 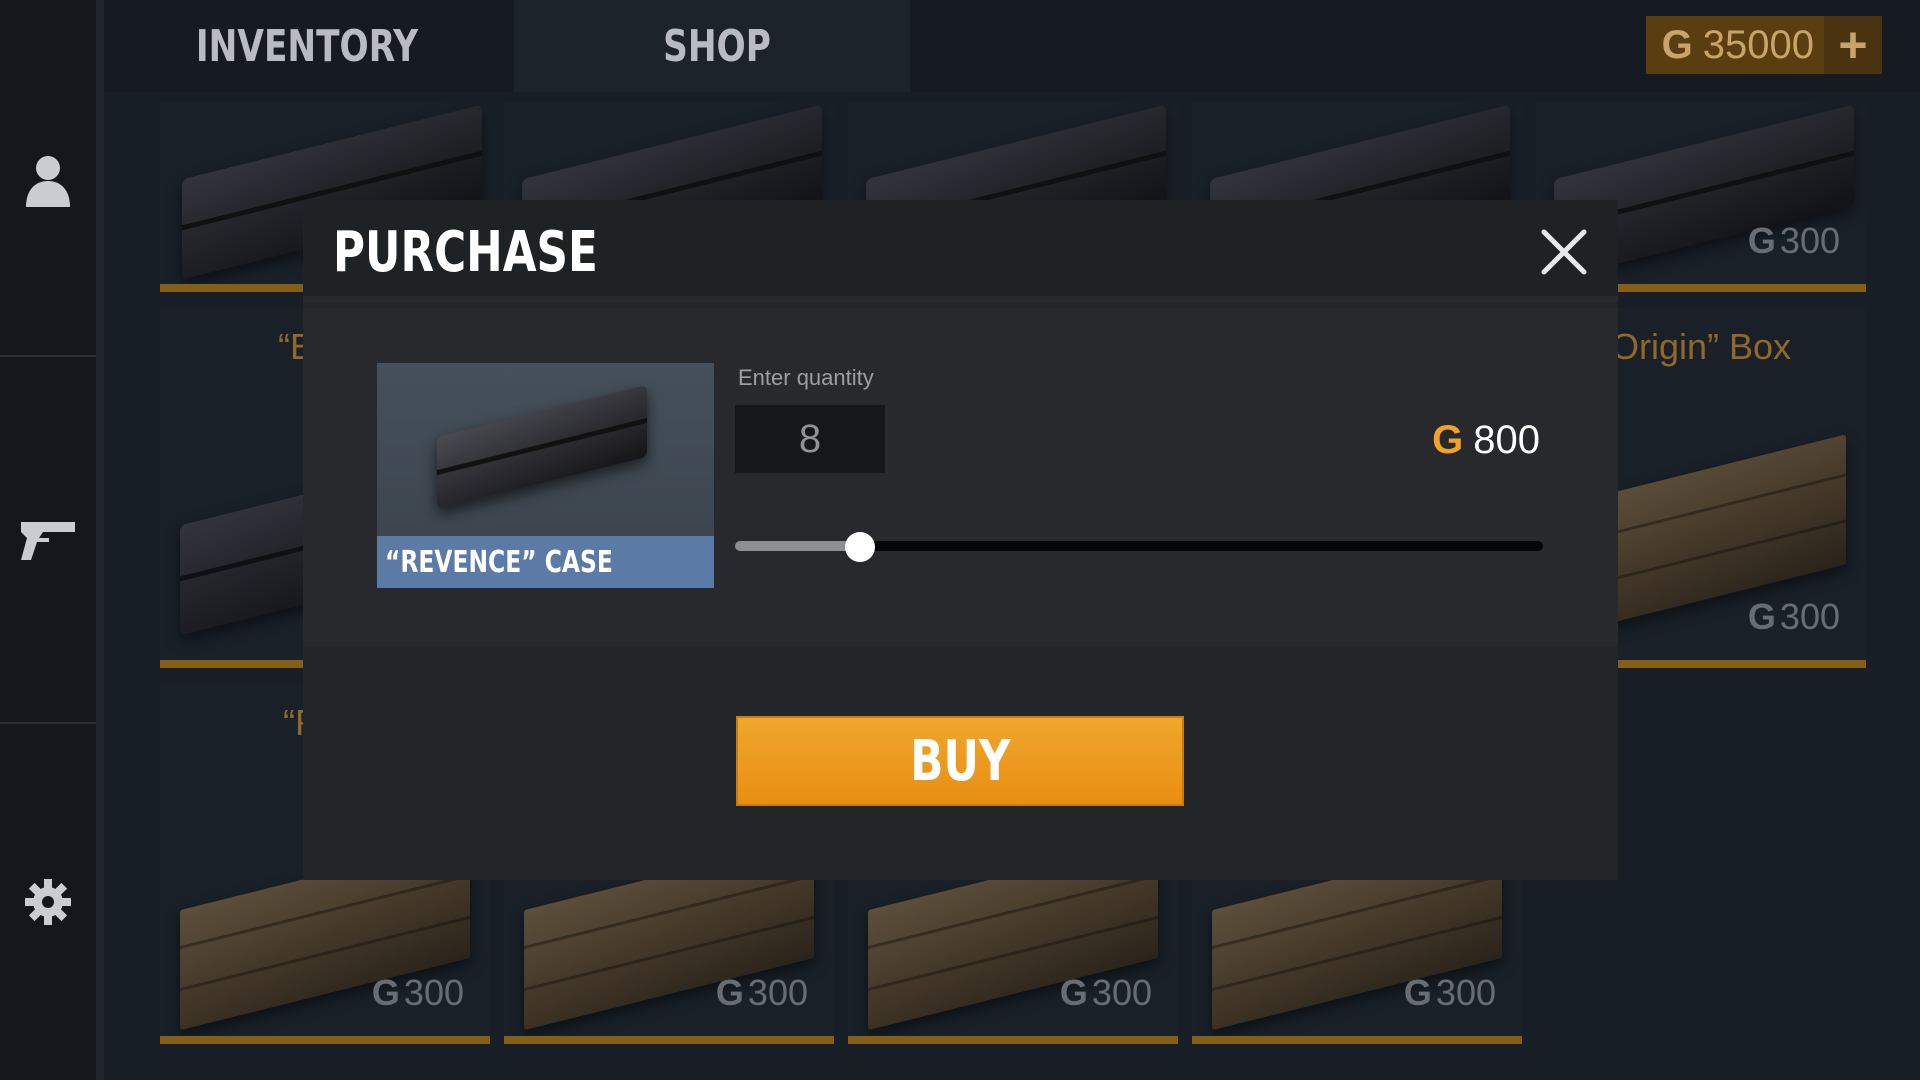 I want to click on currency-display: G 35000 +, so click(x=1763, y=45).